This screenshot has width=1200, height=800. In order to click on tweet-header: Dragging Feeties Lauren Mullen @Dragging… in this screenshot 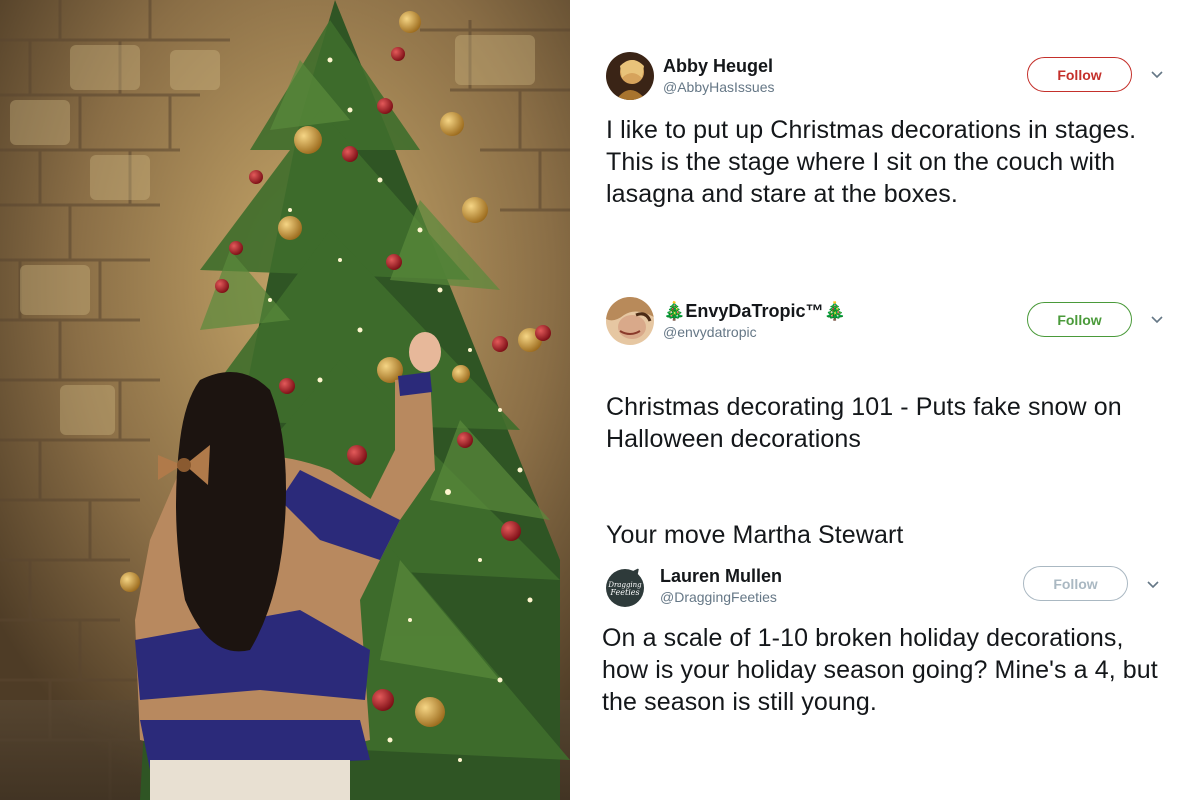, I will do `click(885, 587)`.